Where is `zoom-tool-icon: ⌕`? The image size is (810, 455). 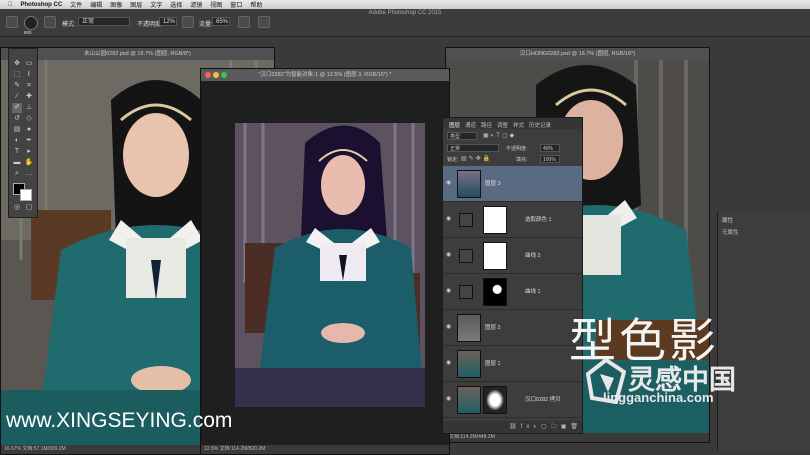 zoom-tool-icon: ⌕ is located at coordinates (17, 174).